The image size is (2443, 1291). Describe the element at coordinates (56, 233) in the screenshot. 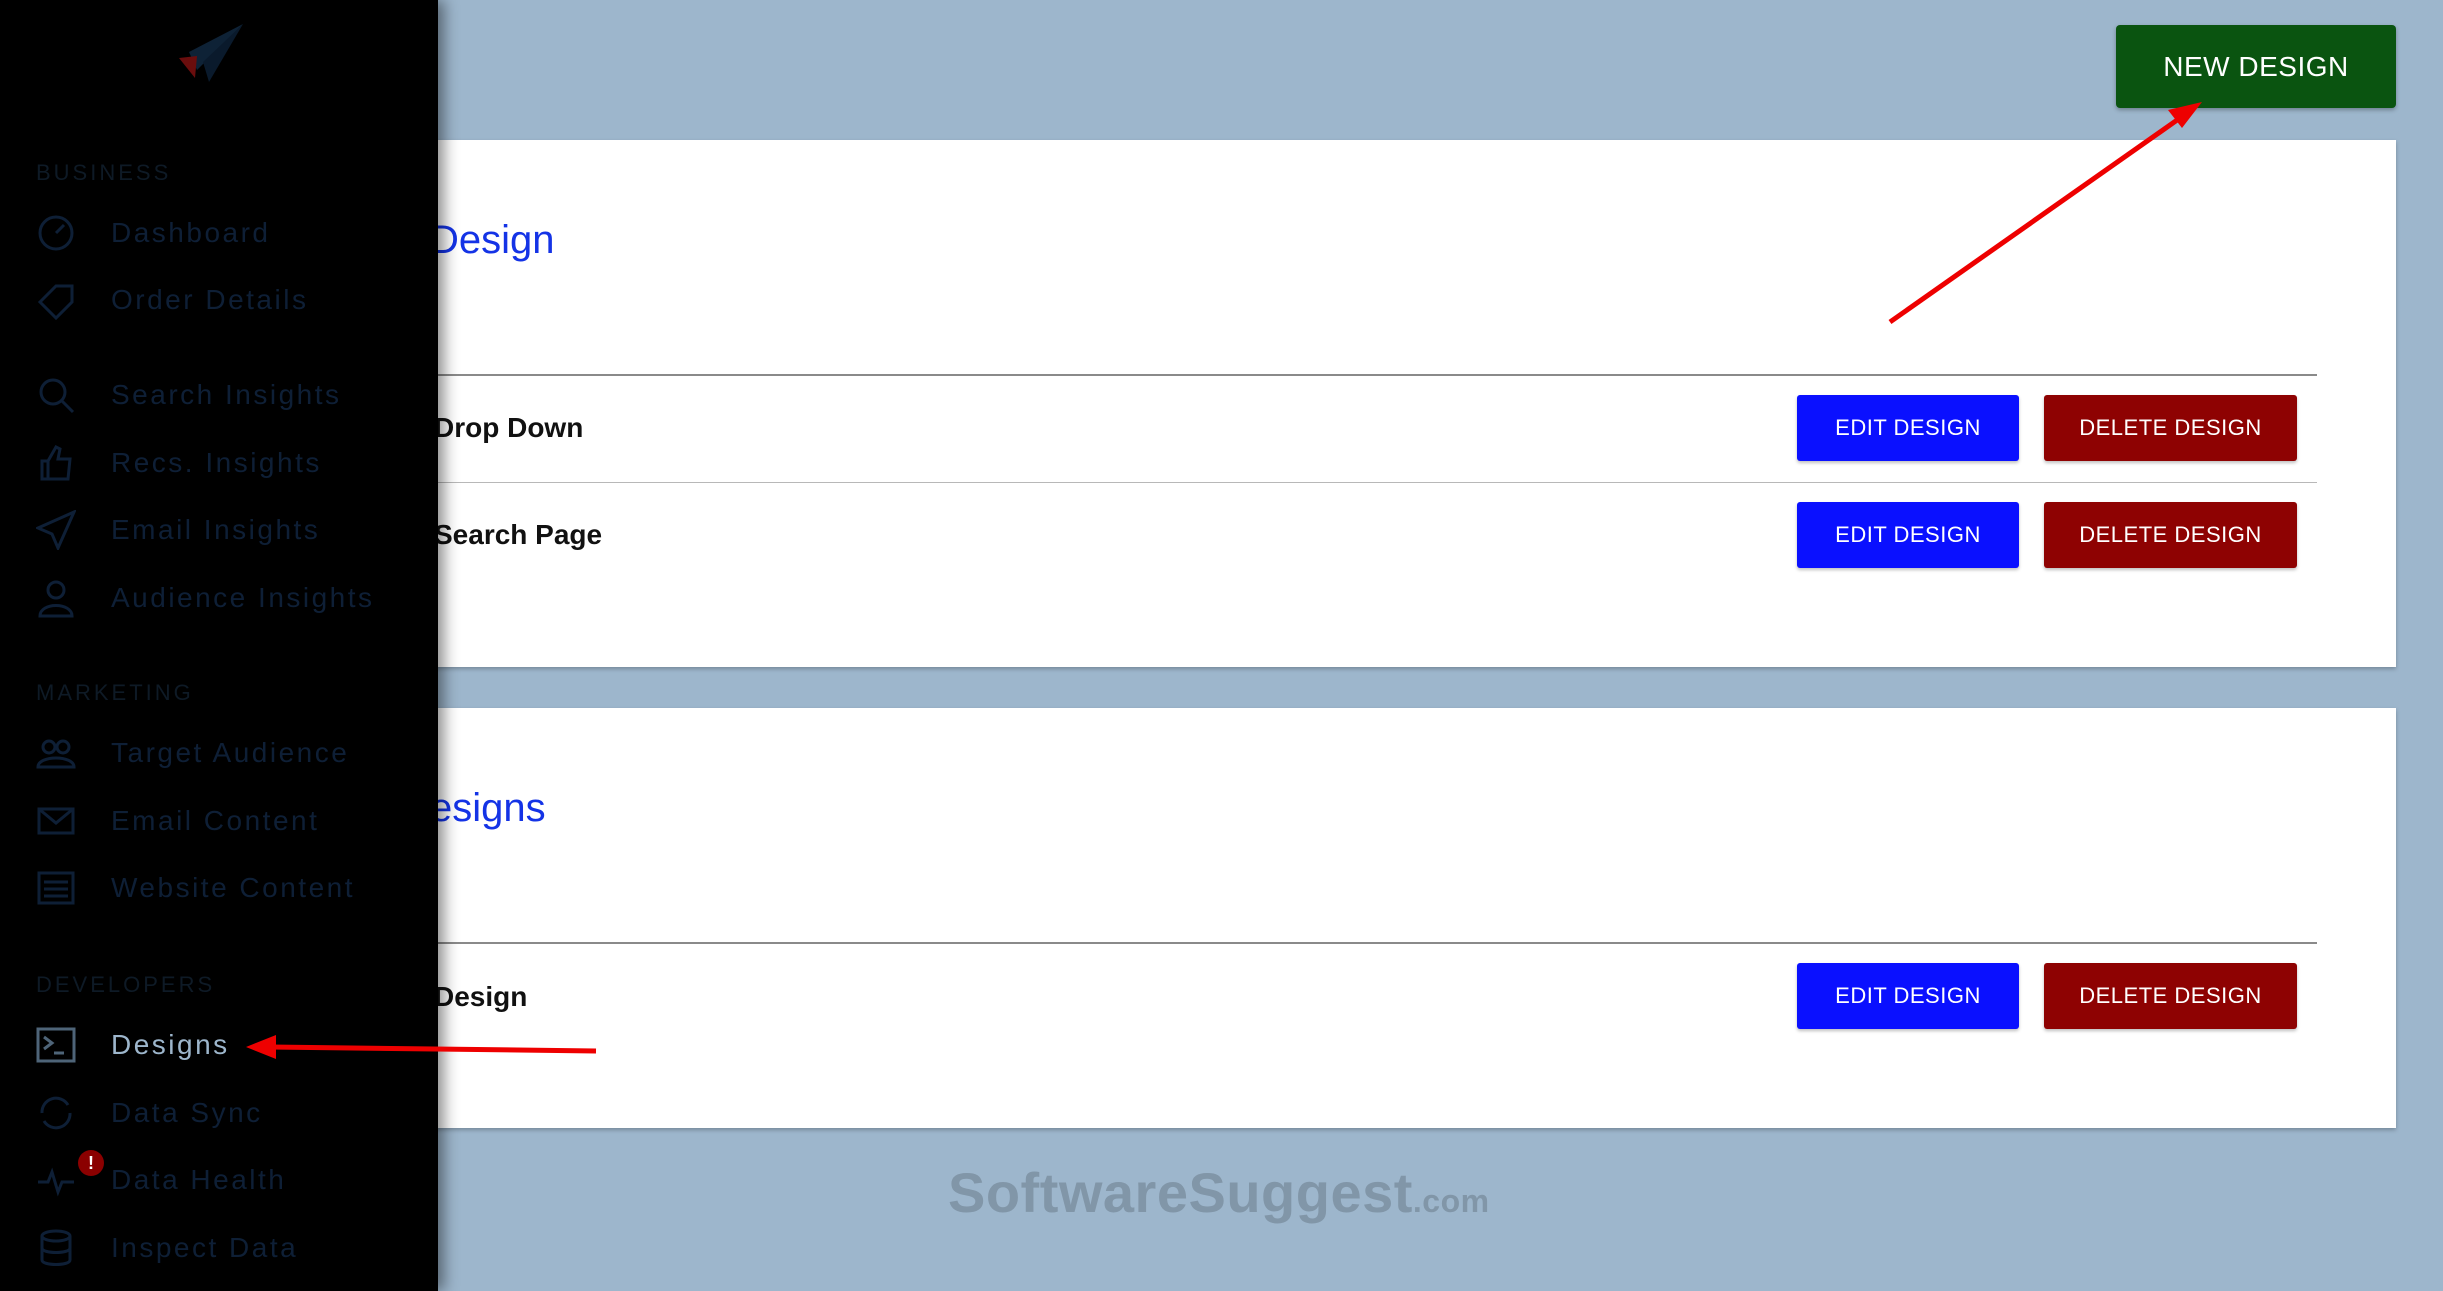

I see `dashboard-icon` at that location.